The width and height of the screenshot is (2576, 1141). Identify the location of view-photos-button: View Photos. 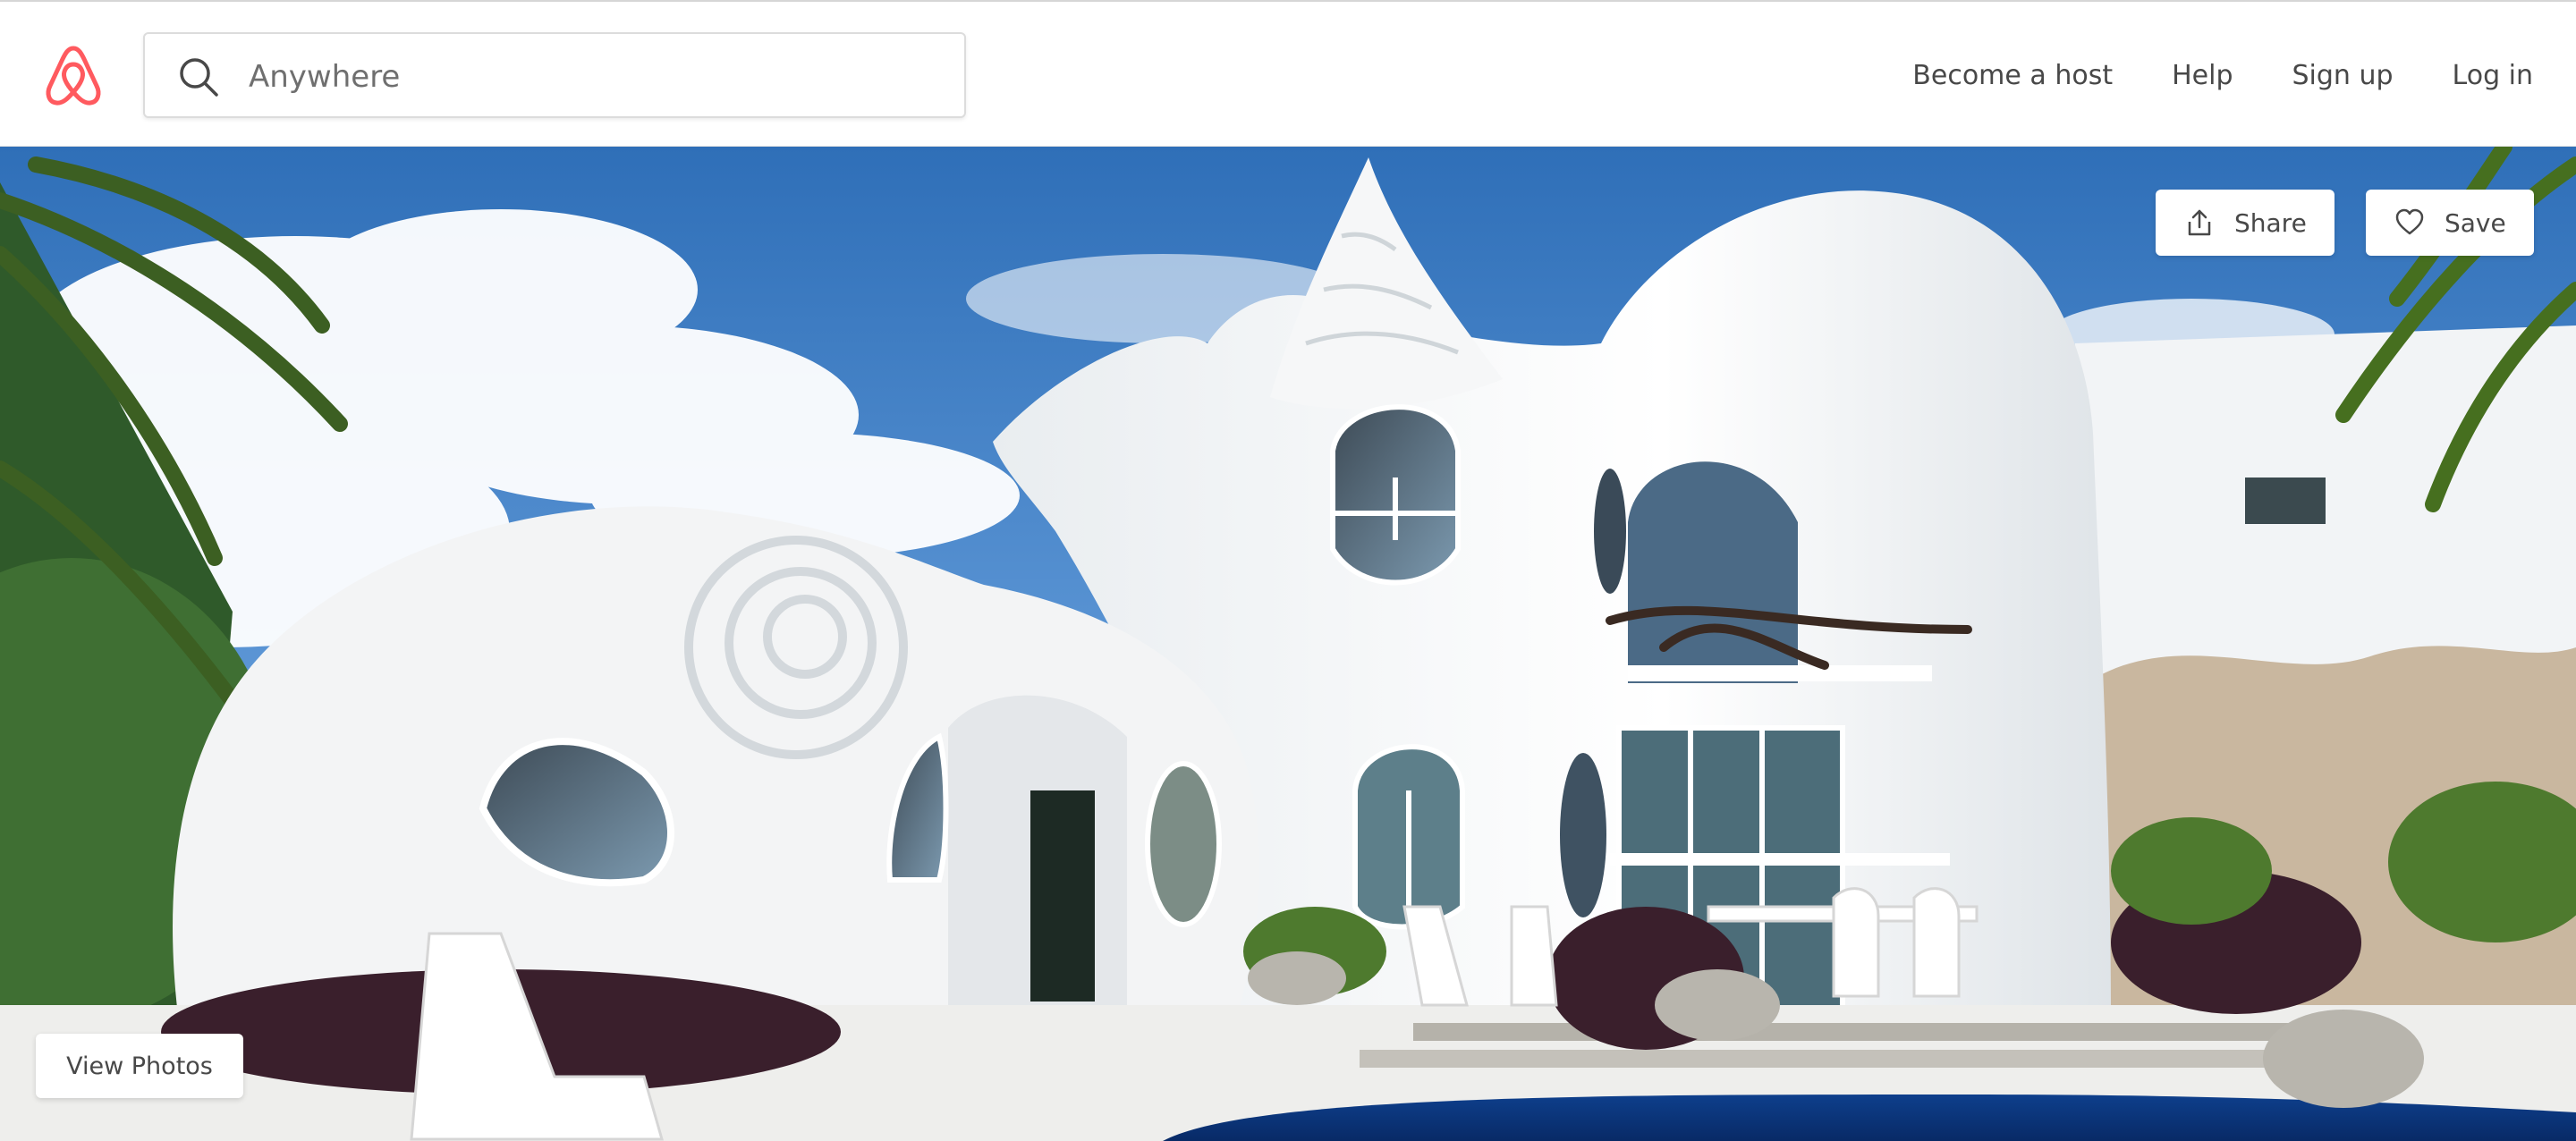
(139, 1066).